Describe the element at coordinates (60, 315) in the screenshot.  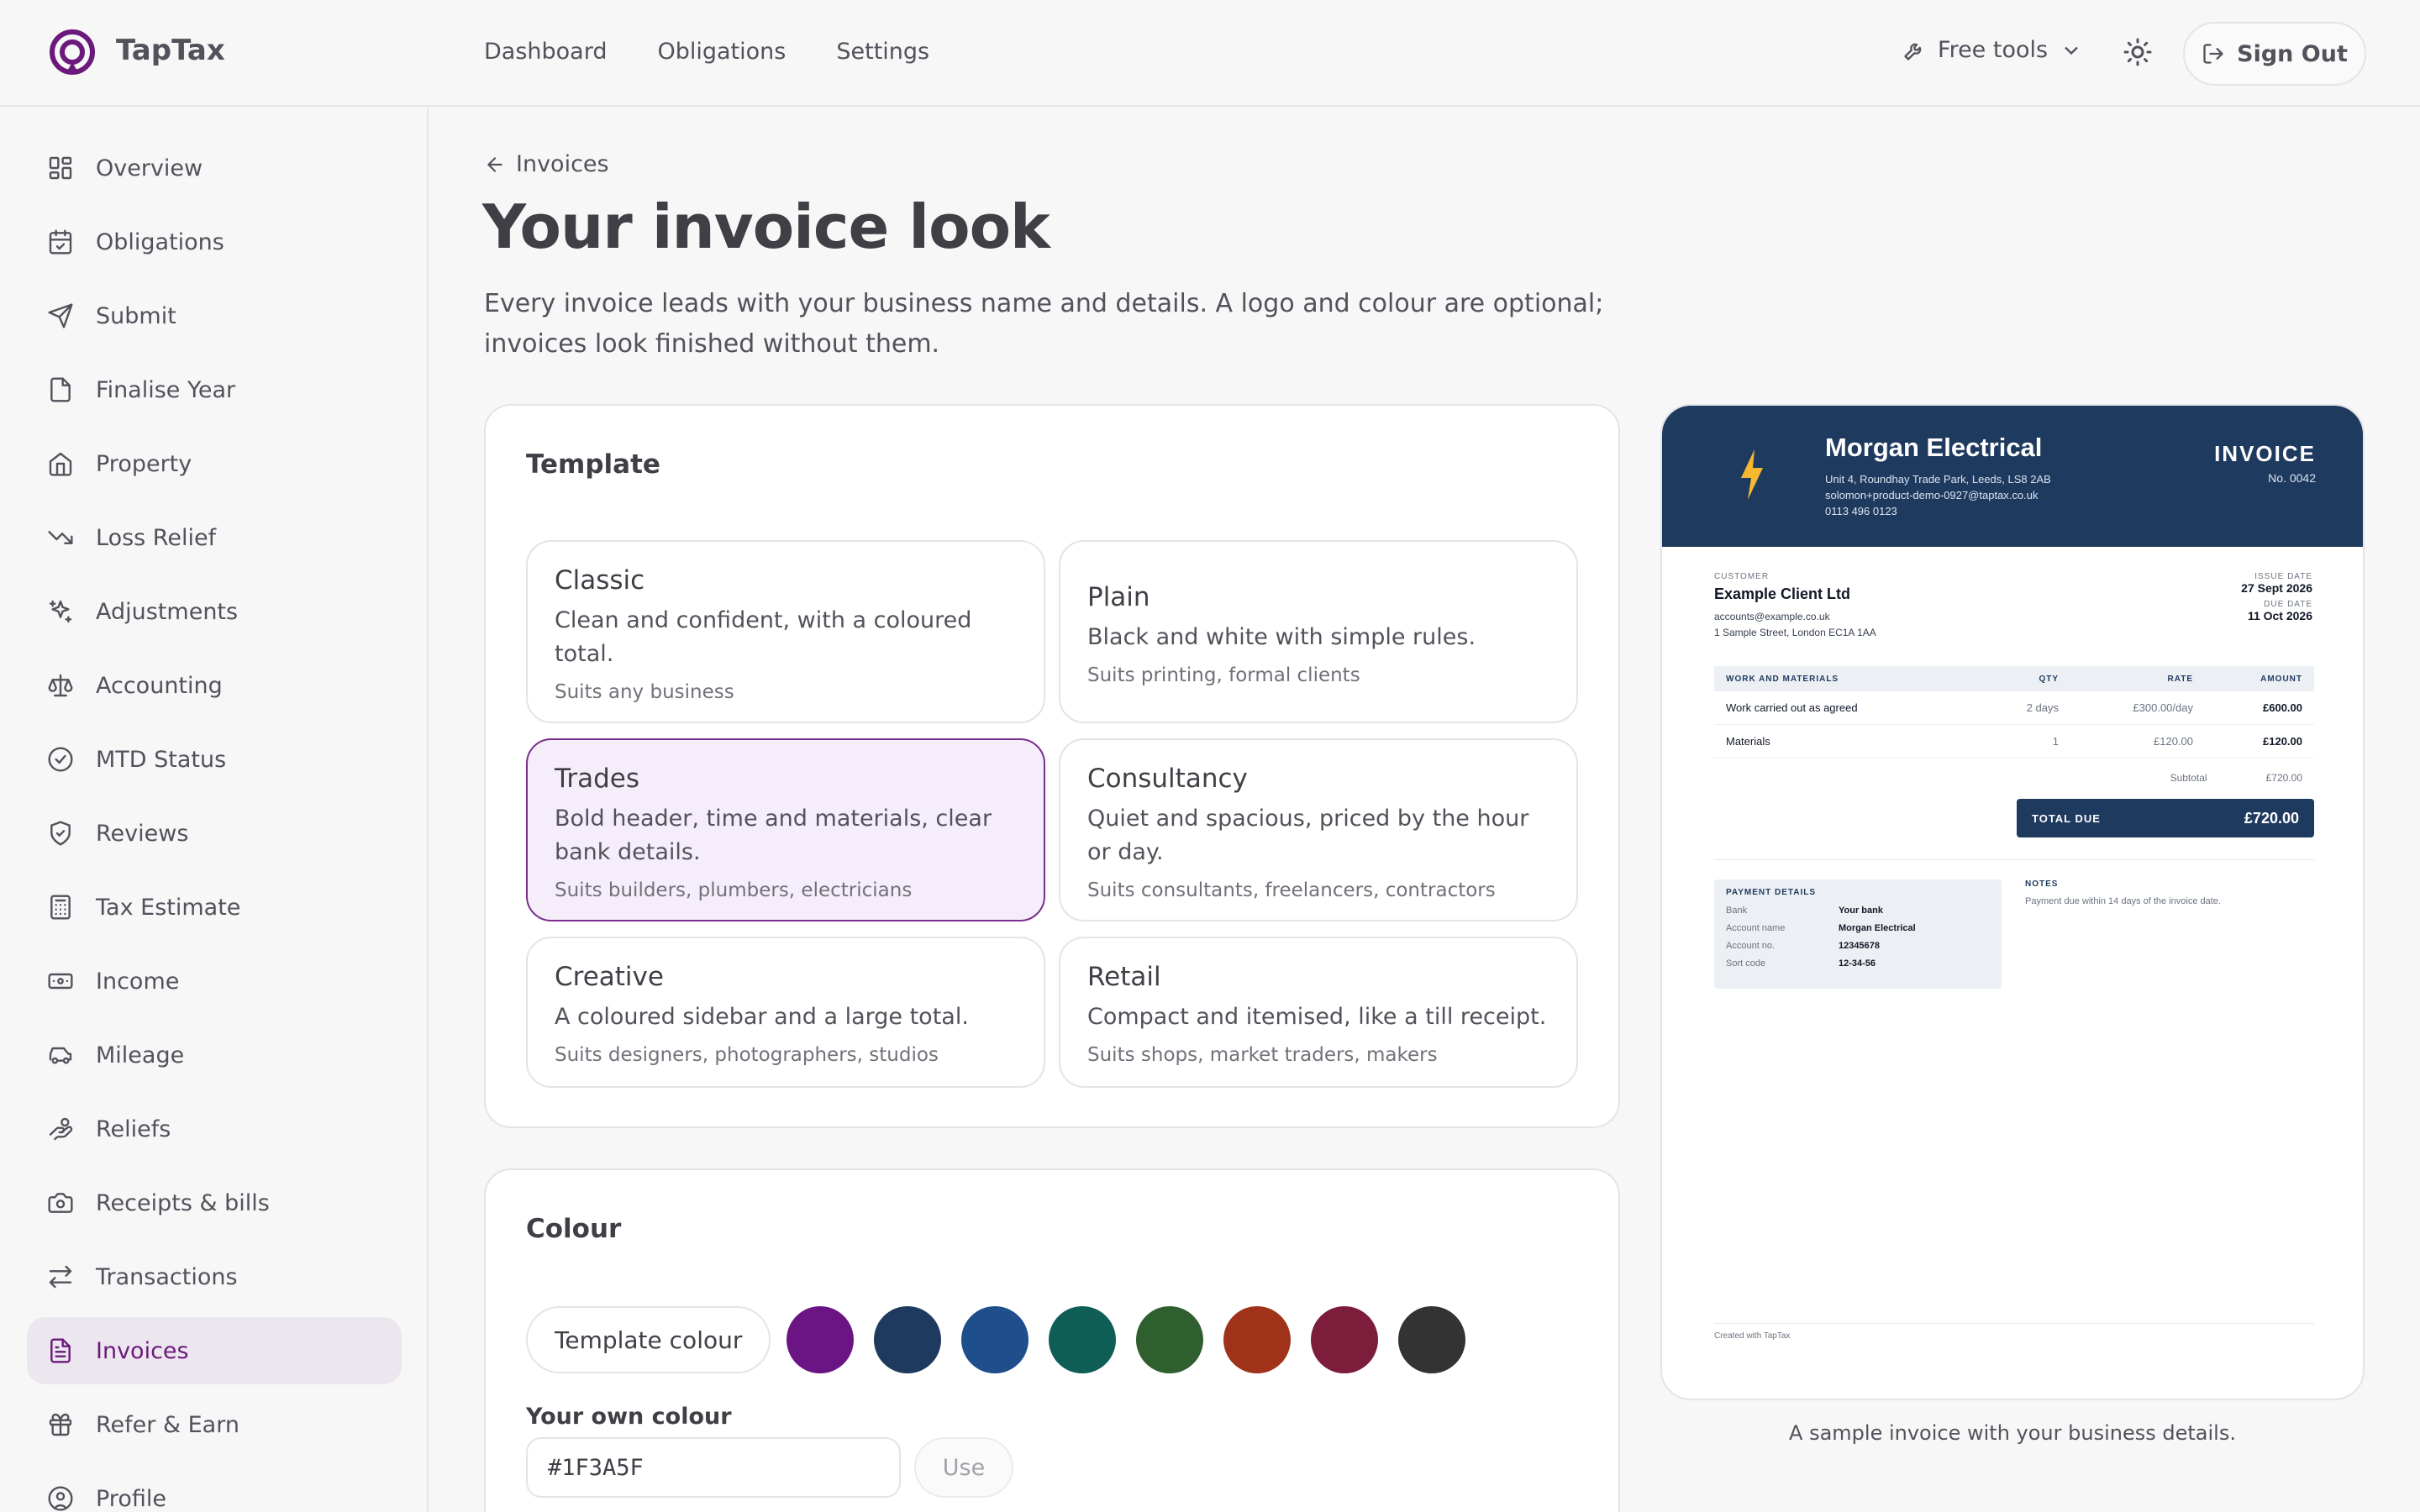
I see `send-icon` at that location.